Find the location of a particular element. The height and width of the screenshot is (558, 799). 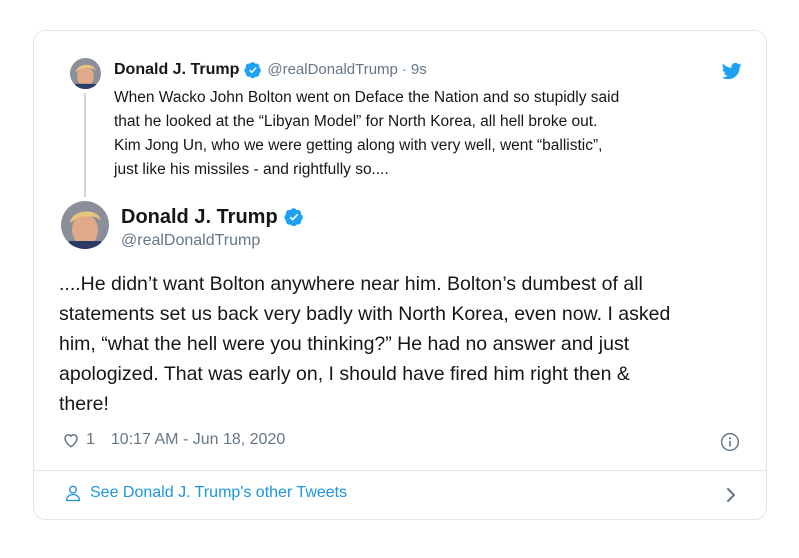

see-other-tweets-link: See Donald J. Trump's other Tweets is located at coordinates (205, 493).